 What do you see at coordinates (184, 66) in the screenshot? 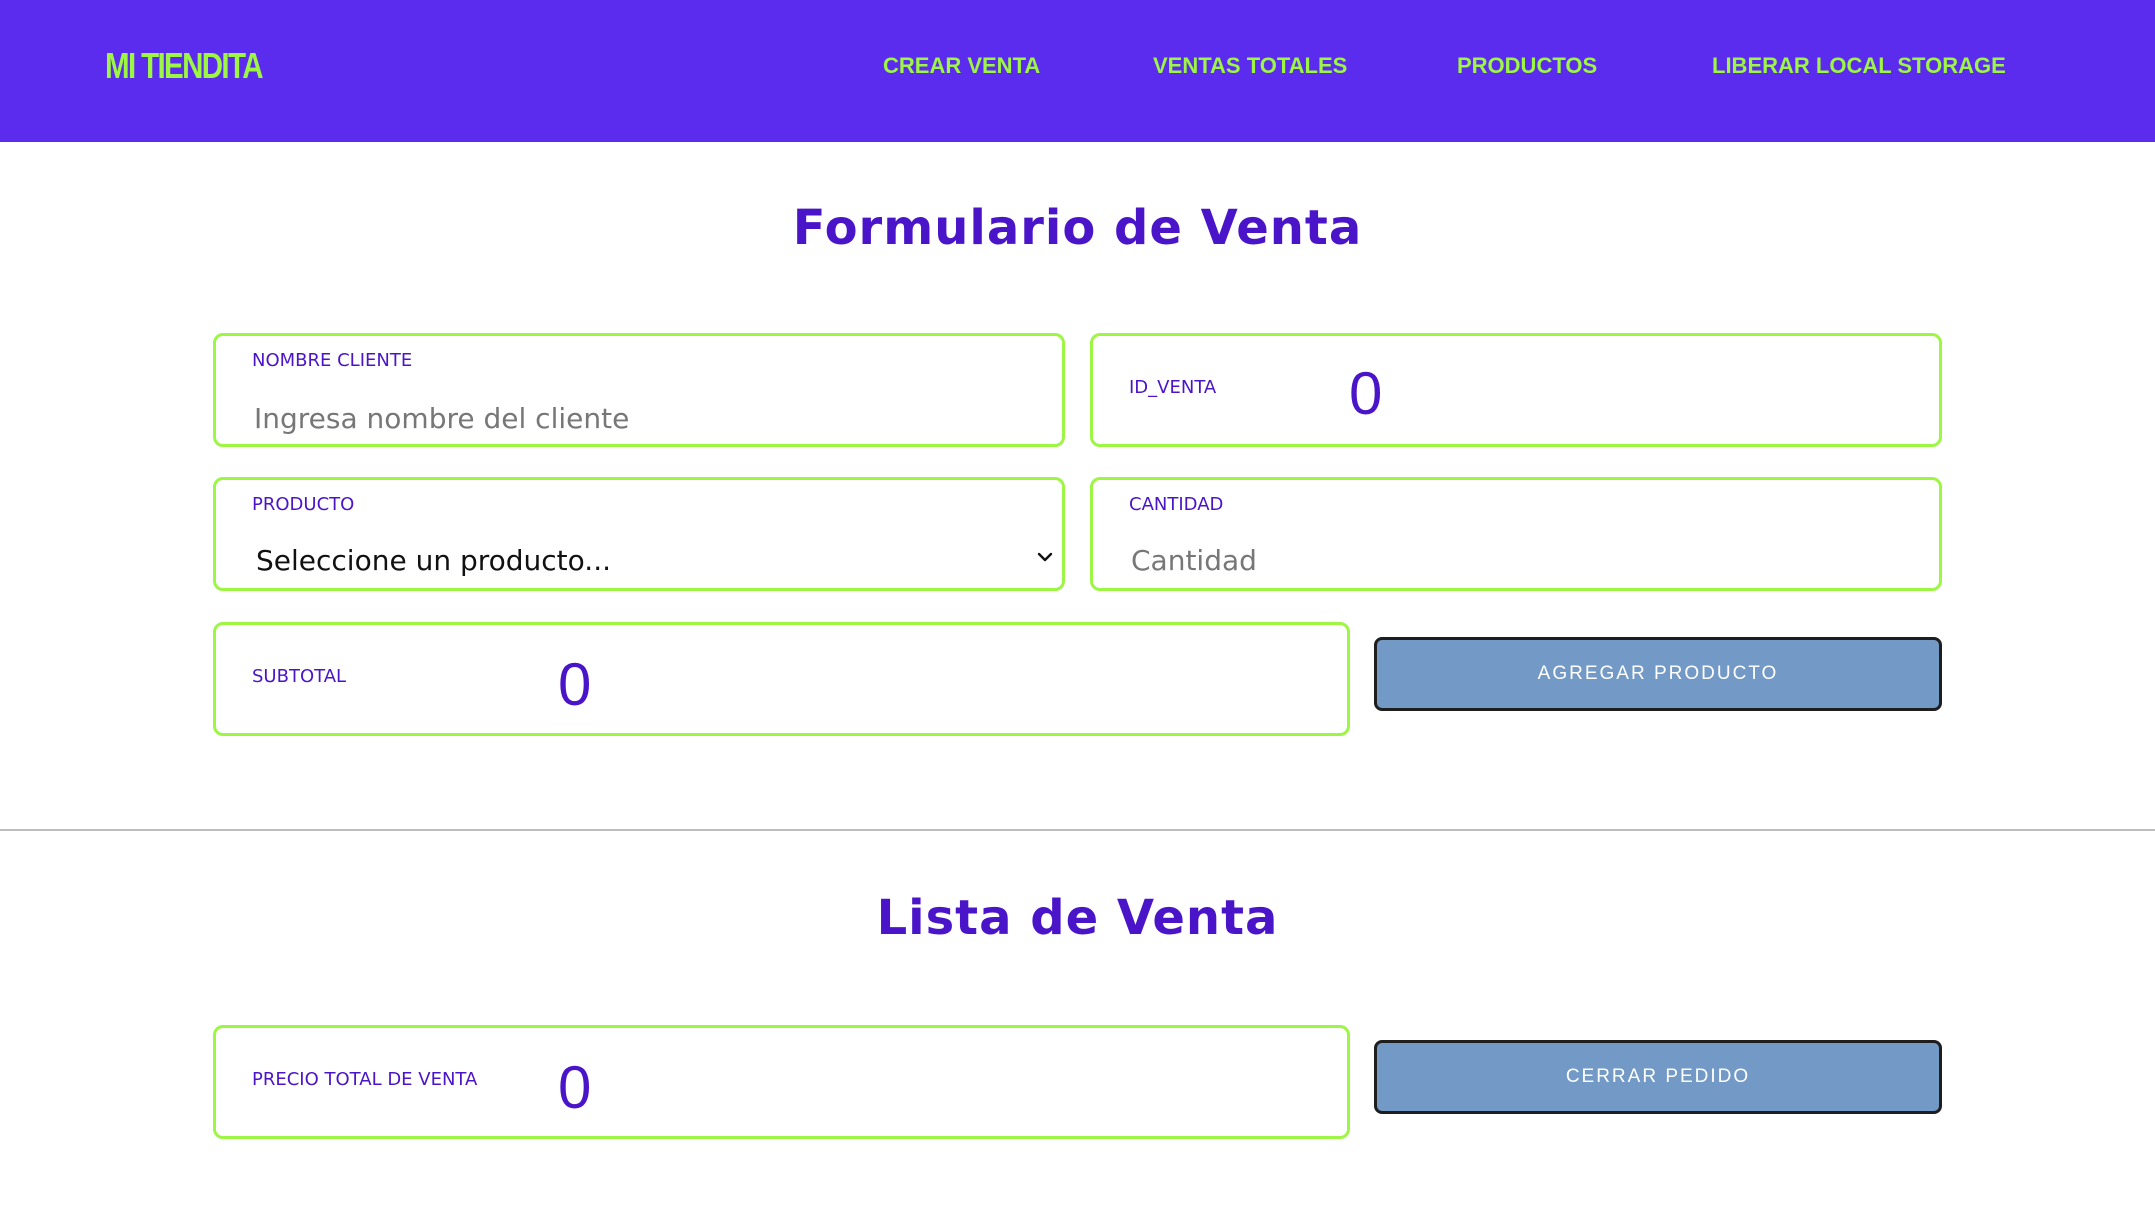
I see `brand-logo: MI TIENDITA` at bounding box center [184, 66].